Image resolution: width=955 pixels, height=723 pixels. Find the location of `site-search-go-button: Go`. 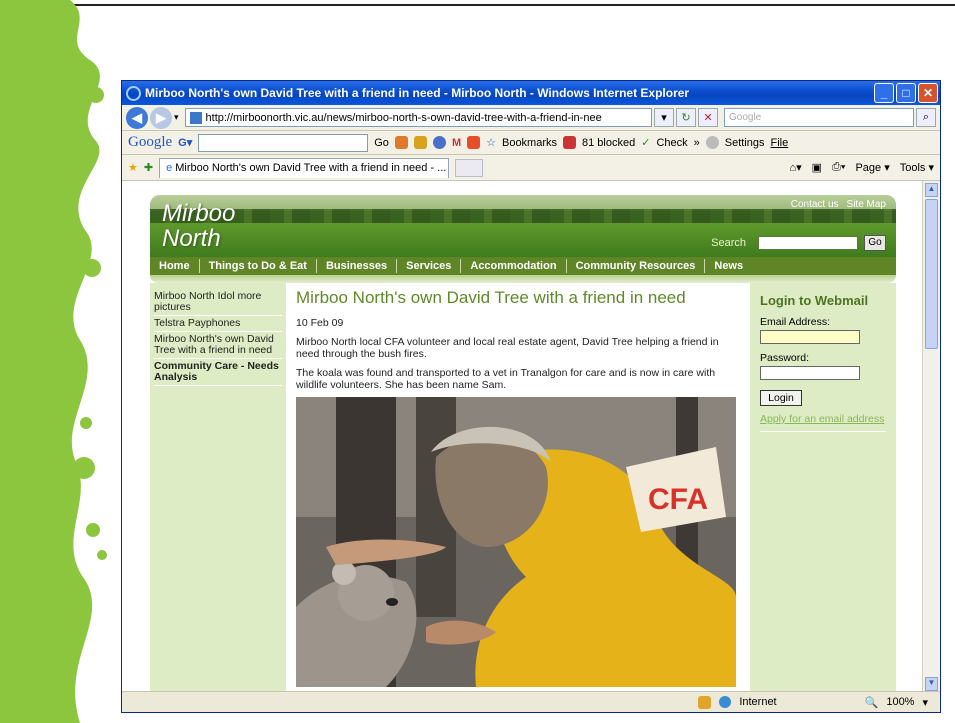

site-search-go-button: Go is located at coordinates (875, 243).